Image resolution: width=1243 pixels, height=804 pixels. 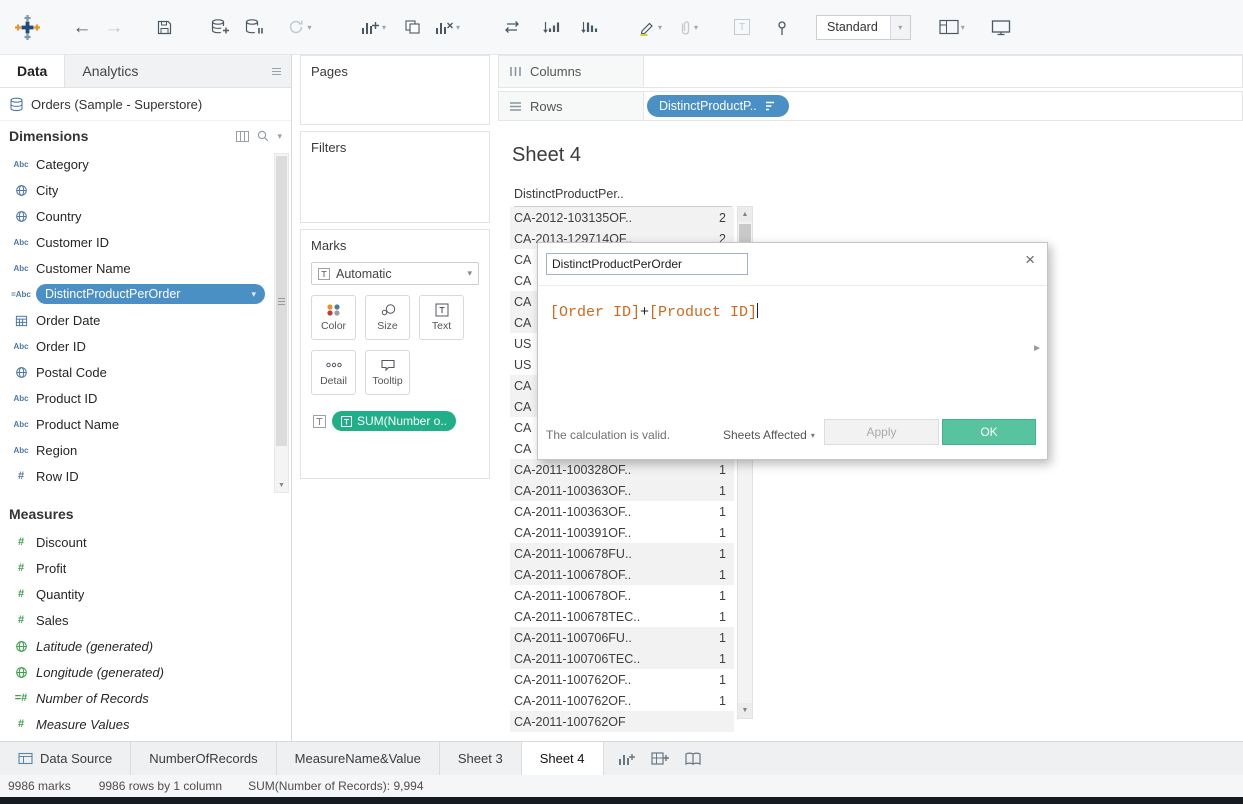 I want to click on save-button, so click(x=164, y=27).